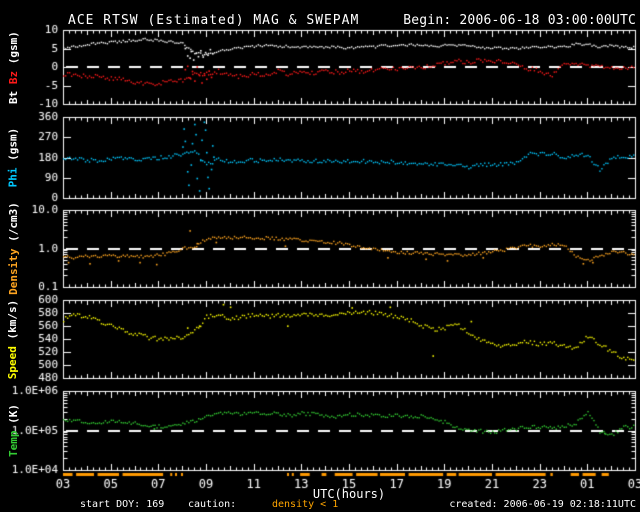 The height and width of the screenshot is (512, 640). What do you see at coordinates (542, 504) in the screenshot?
I see `footer-created-timestamp: created: 2006-06-19 02:18:11UTC` at bounding box center [542, 504].